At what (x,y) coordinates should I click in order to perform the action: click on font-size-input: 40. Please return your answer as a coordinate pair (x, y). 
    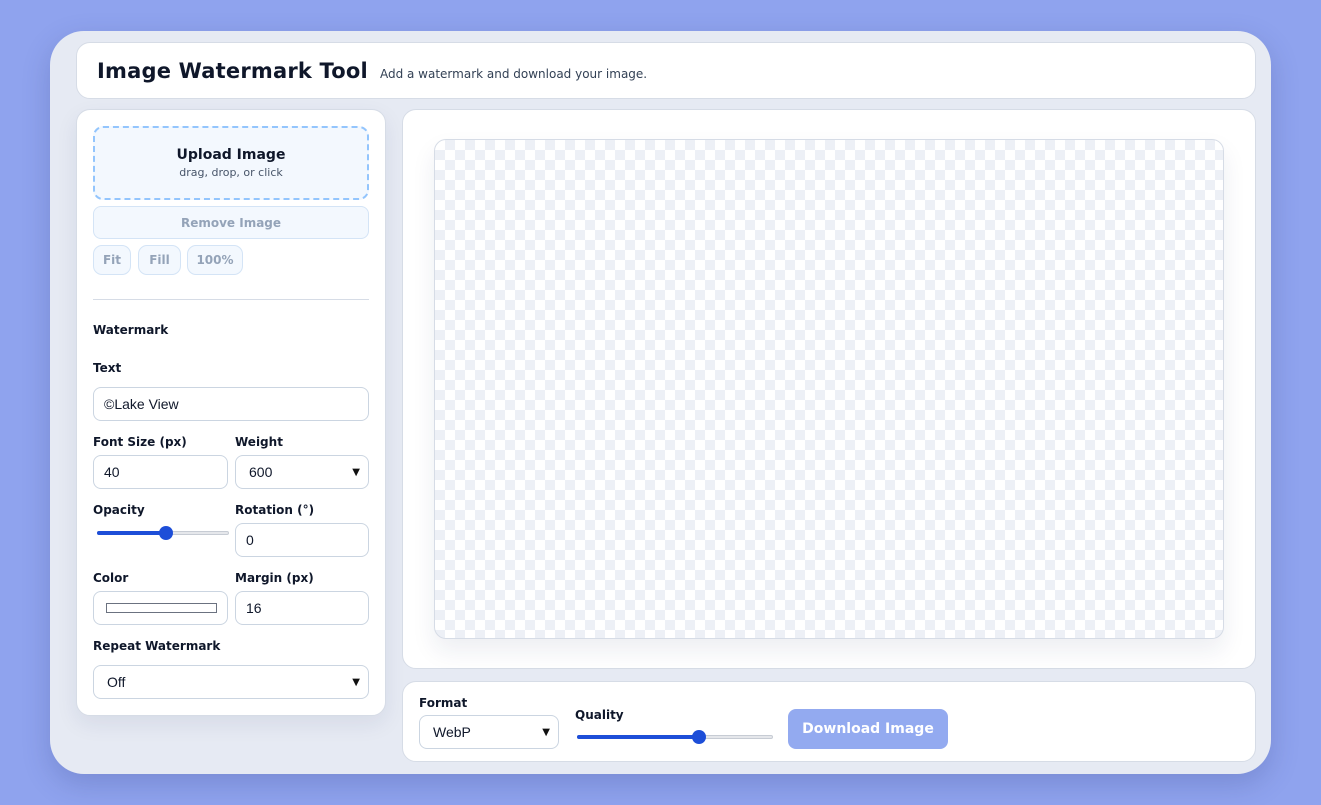
    Looking at the image, I should click on (160, 472).